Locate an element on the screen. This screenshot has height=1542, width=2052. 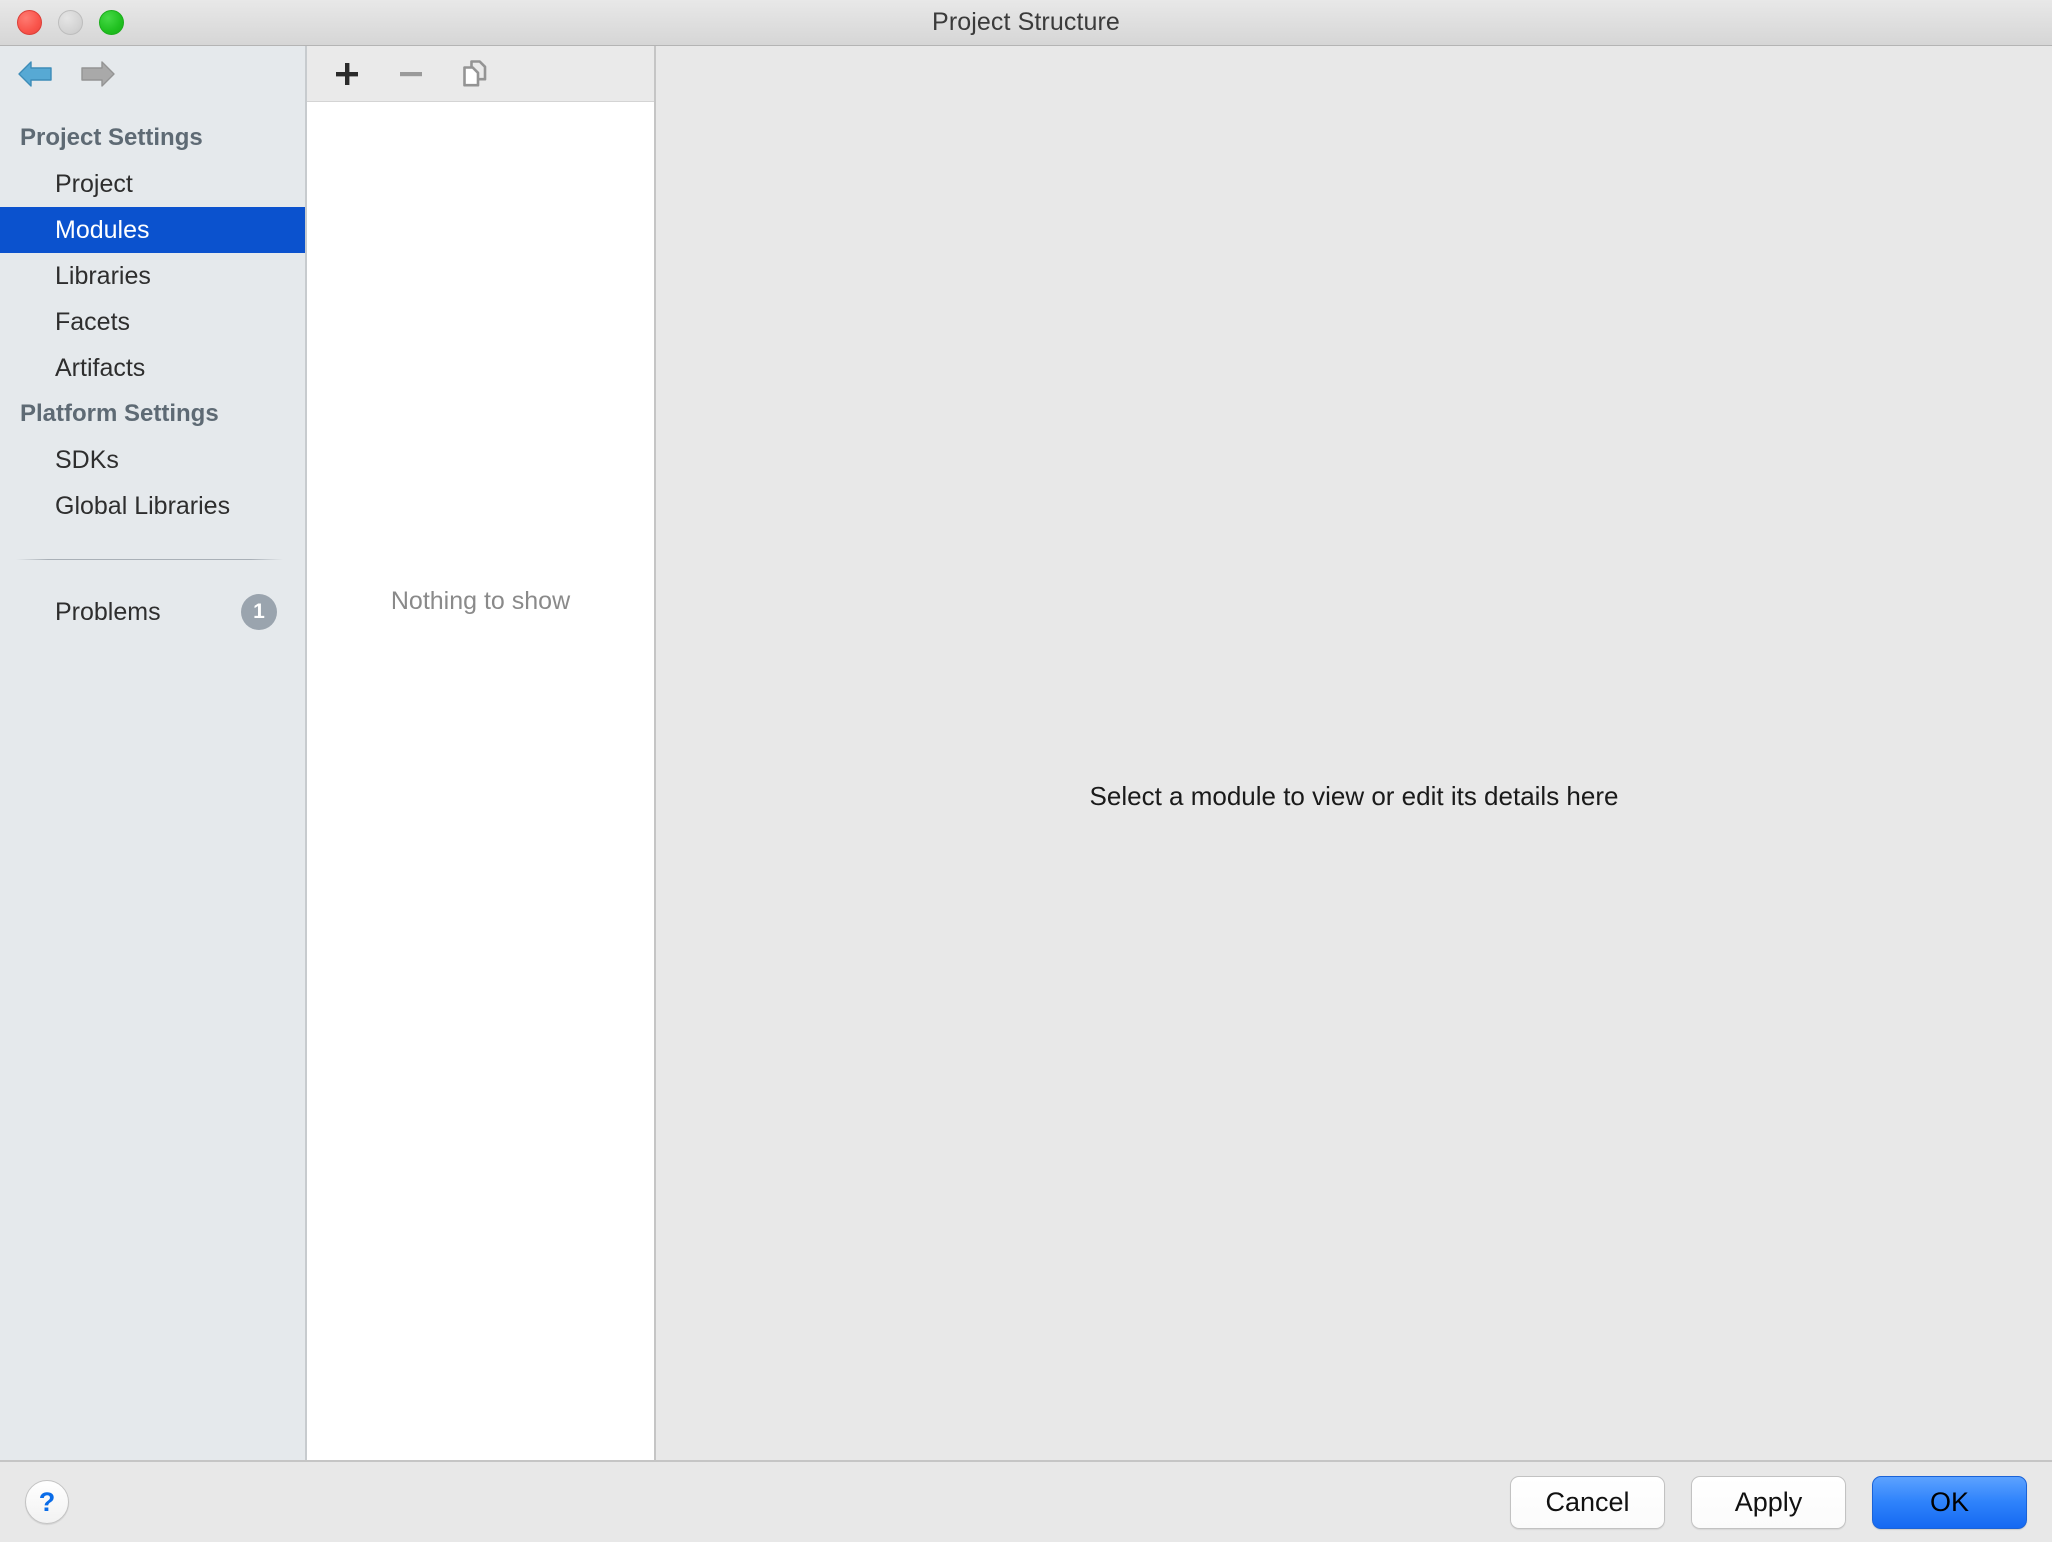
maximize-window-button is located at coordinates (111, 22).